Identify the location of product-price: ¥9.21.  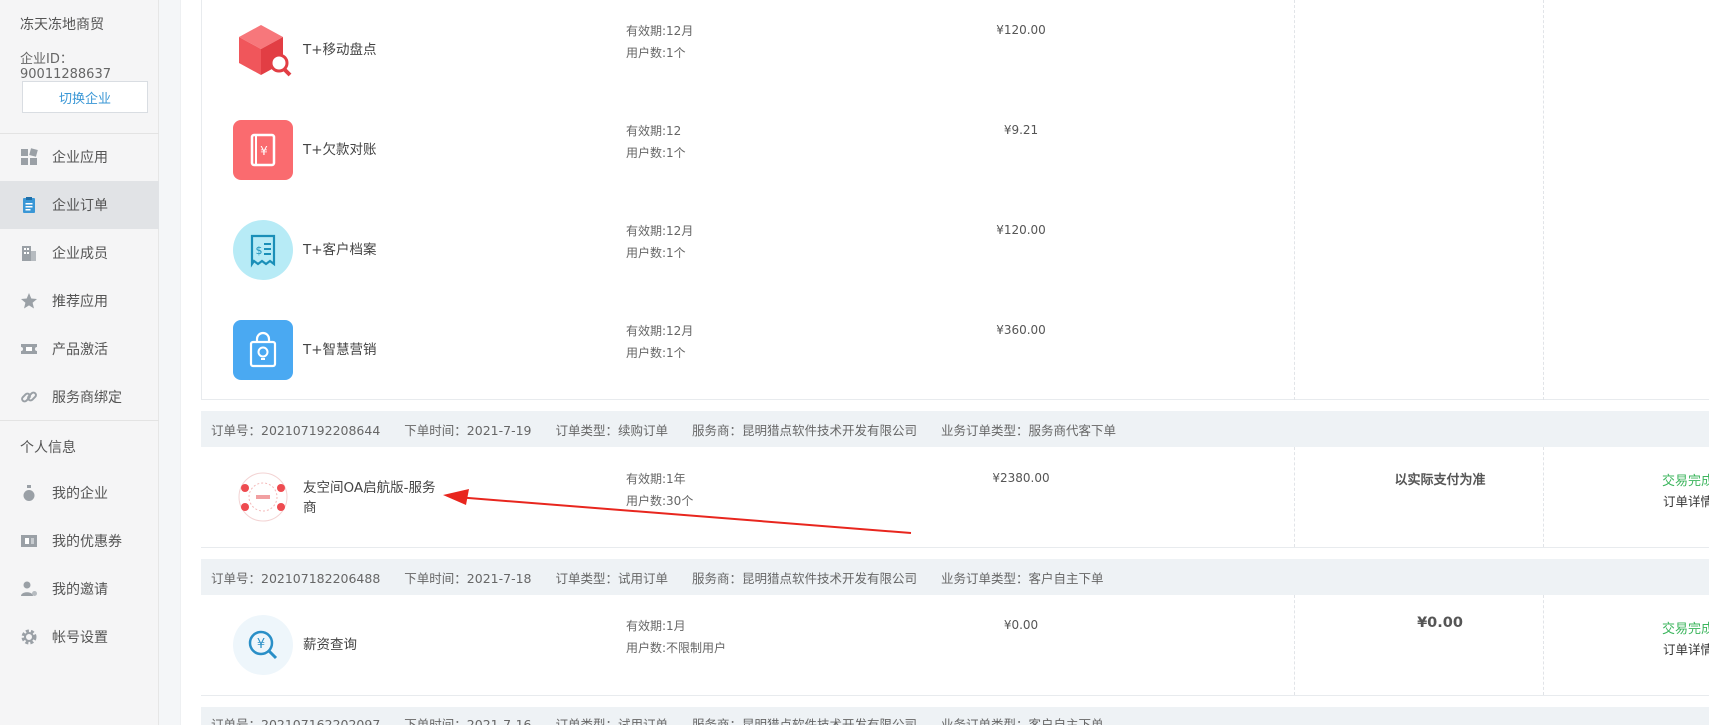
(1021, 130).